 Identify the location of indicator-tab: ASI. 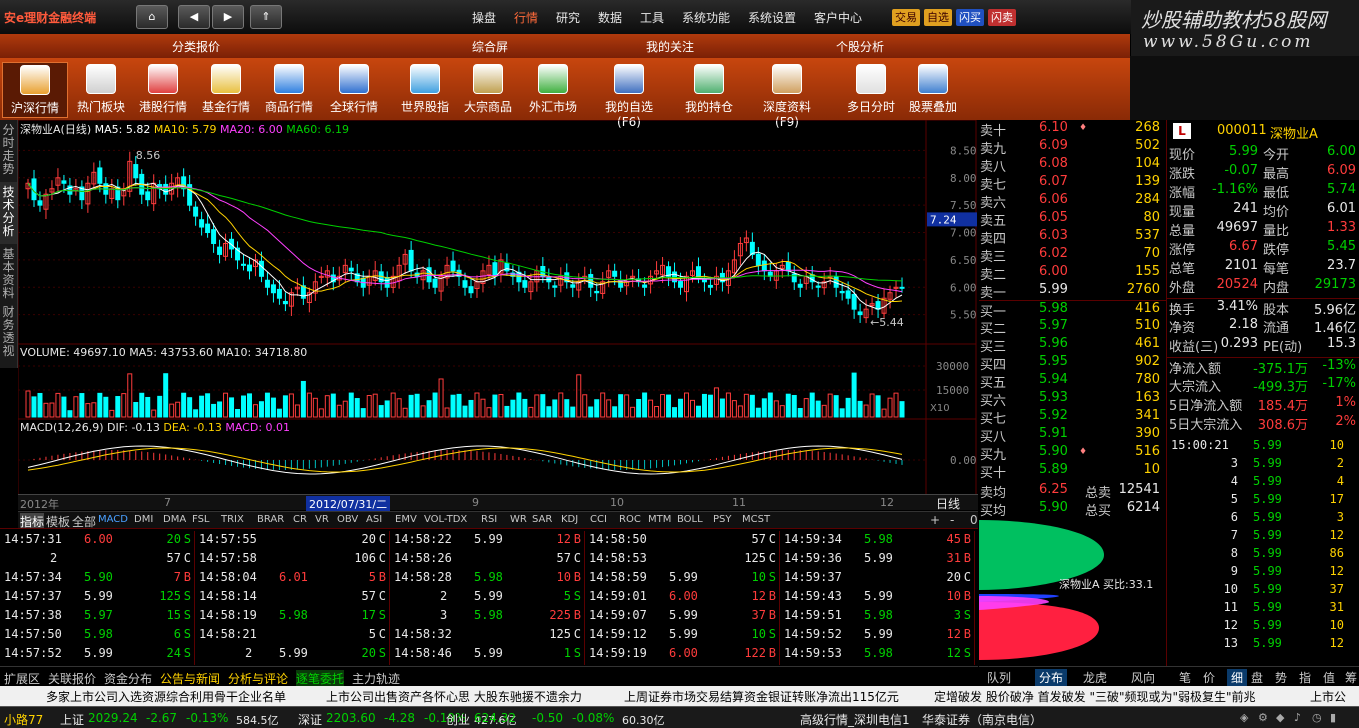
(374, 519).